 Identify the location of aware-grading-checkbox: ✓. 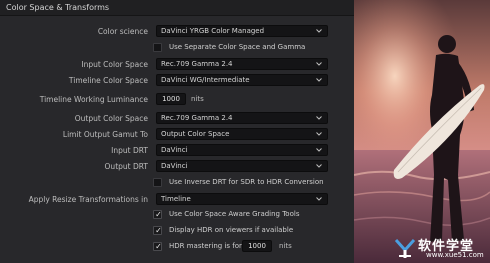
(157, 214).